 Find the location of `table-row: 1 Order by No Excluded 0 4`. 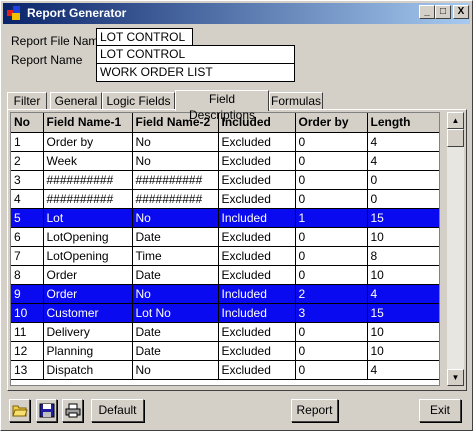

table-row: 1 Order by No Excluded 0 4 is located at coordinates (225, 142).